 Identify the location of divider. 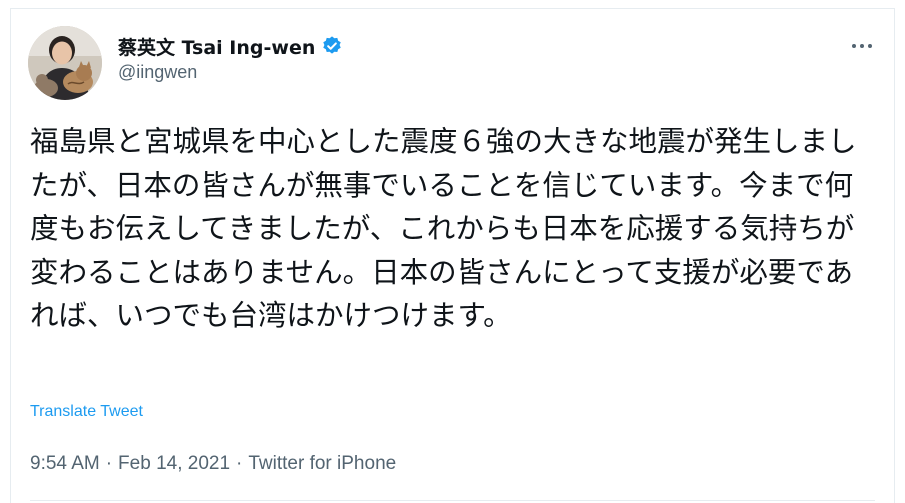
(452, 500).